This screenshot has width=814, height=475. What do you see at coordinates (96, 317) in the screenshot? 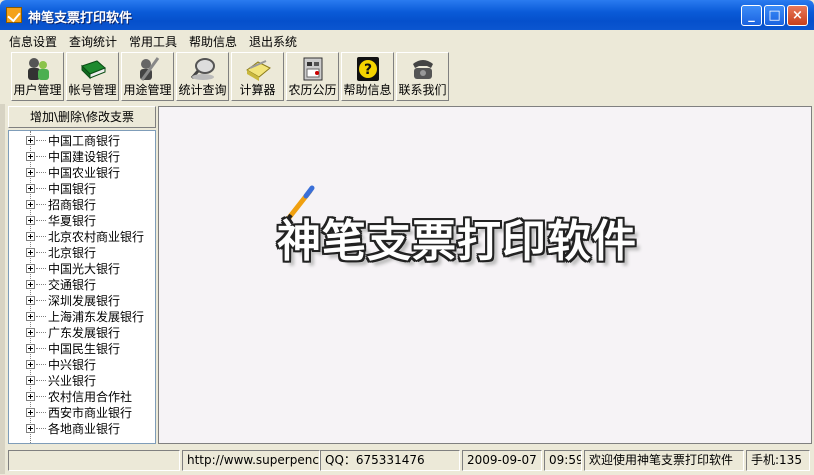
I see `bank-name: 上海浦东发展银行` at bounding box center [96, 317].